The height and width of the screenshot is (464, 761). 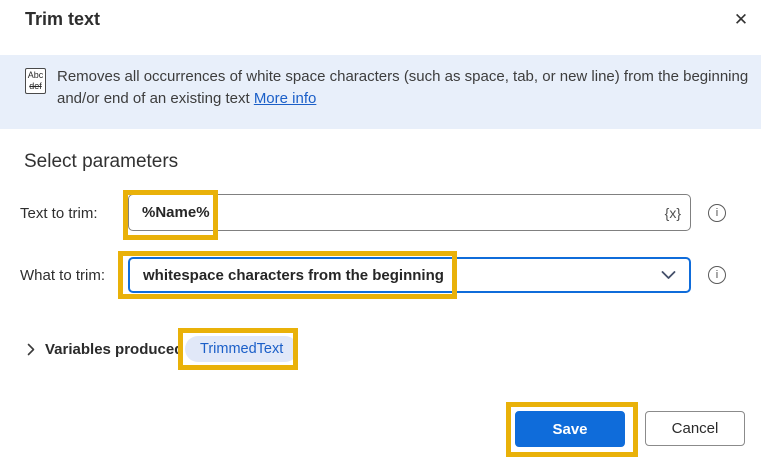 I want to click on text-to-trim-info-icon: i, so click(x=717, y=213).